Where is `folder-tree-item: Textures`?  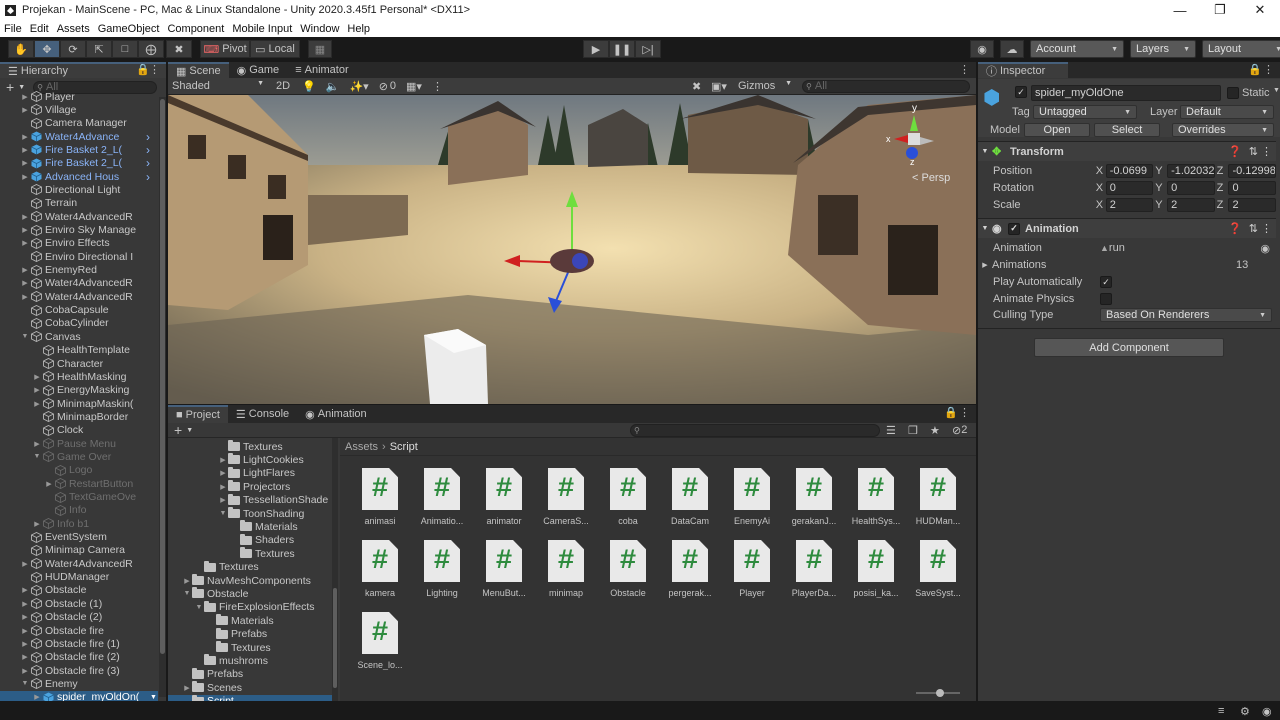
folder-tree-item: Textures is located at coordinates (250, 553).